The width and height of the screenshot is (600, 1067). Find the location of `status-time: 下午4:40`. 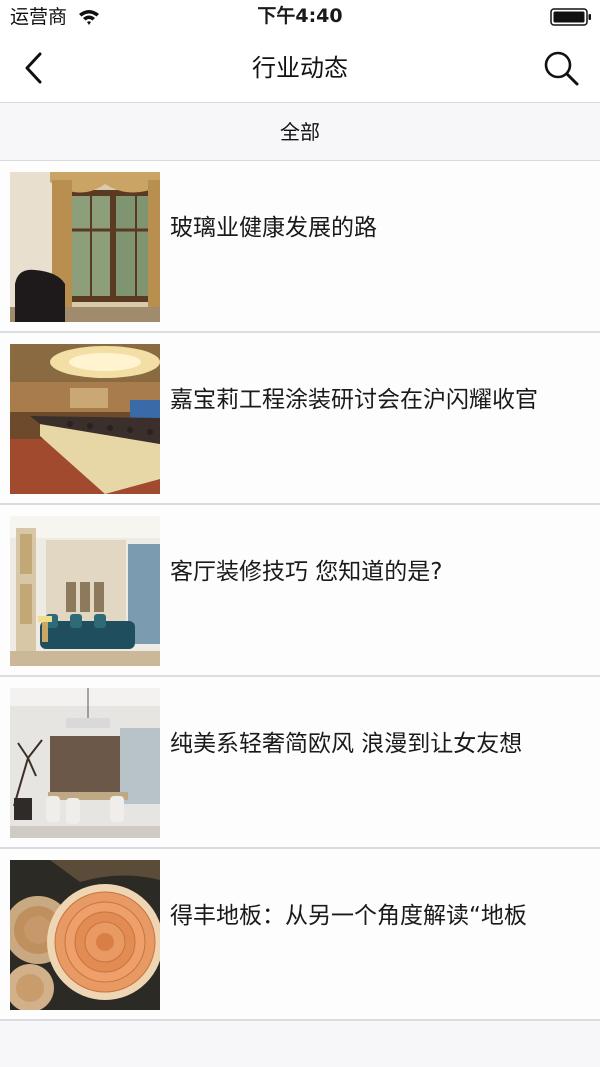

status-time: 下午4:40 is located at coordinates (300, 16).